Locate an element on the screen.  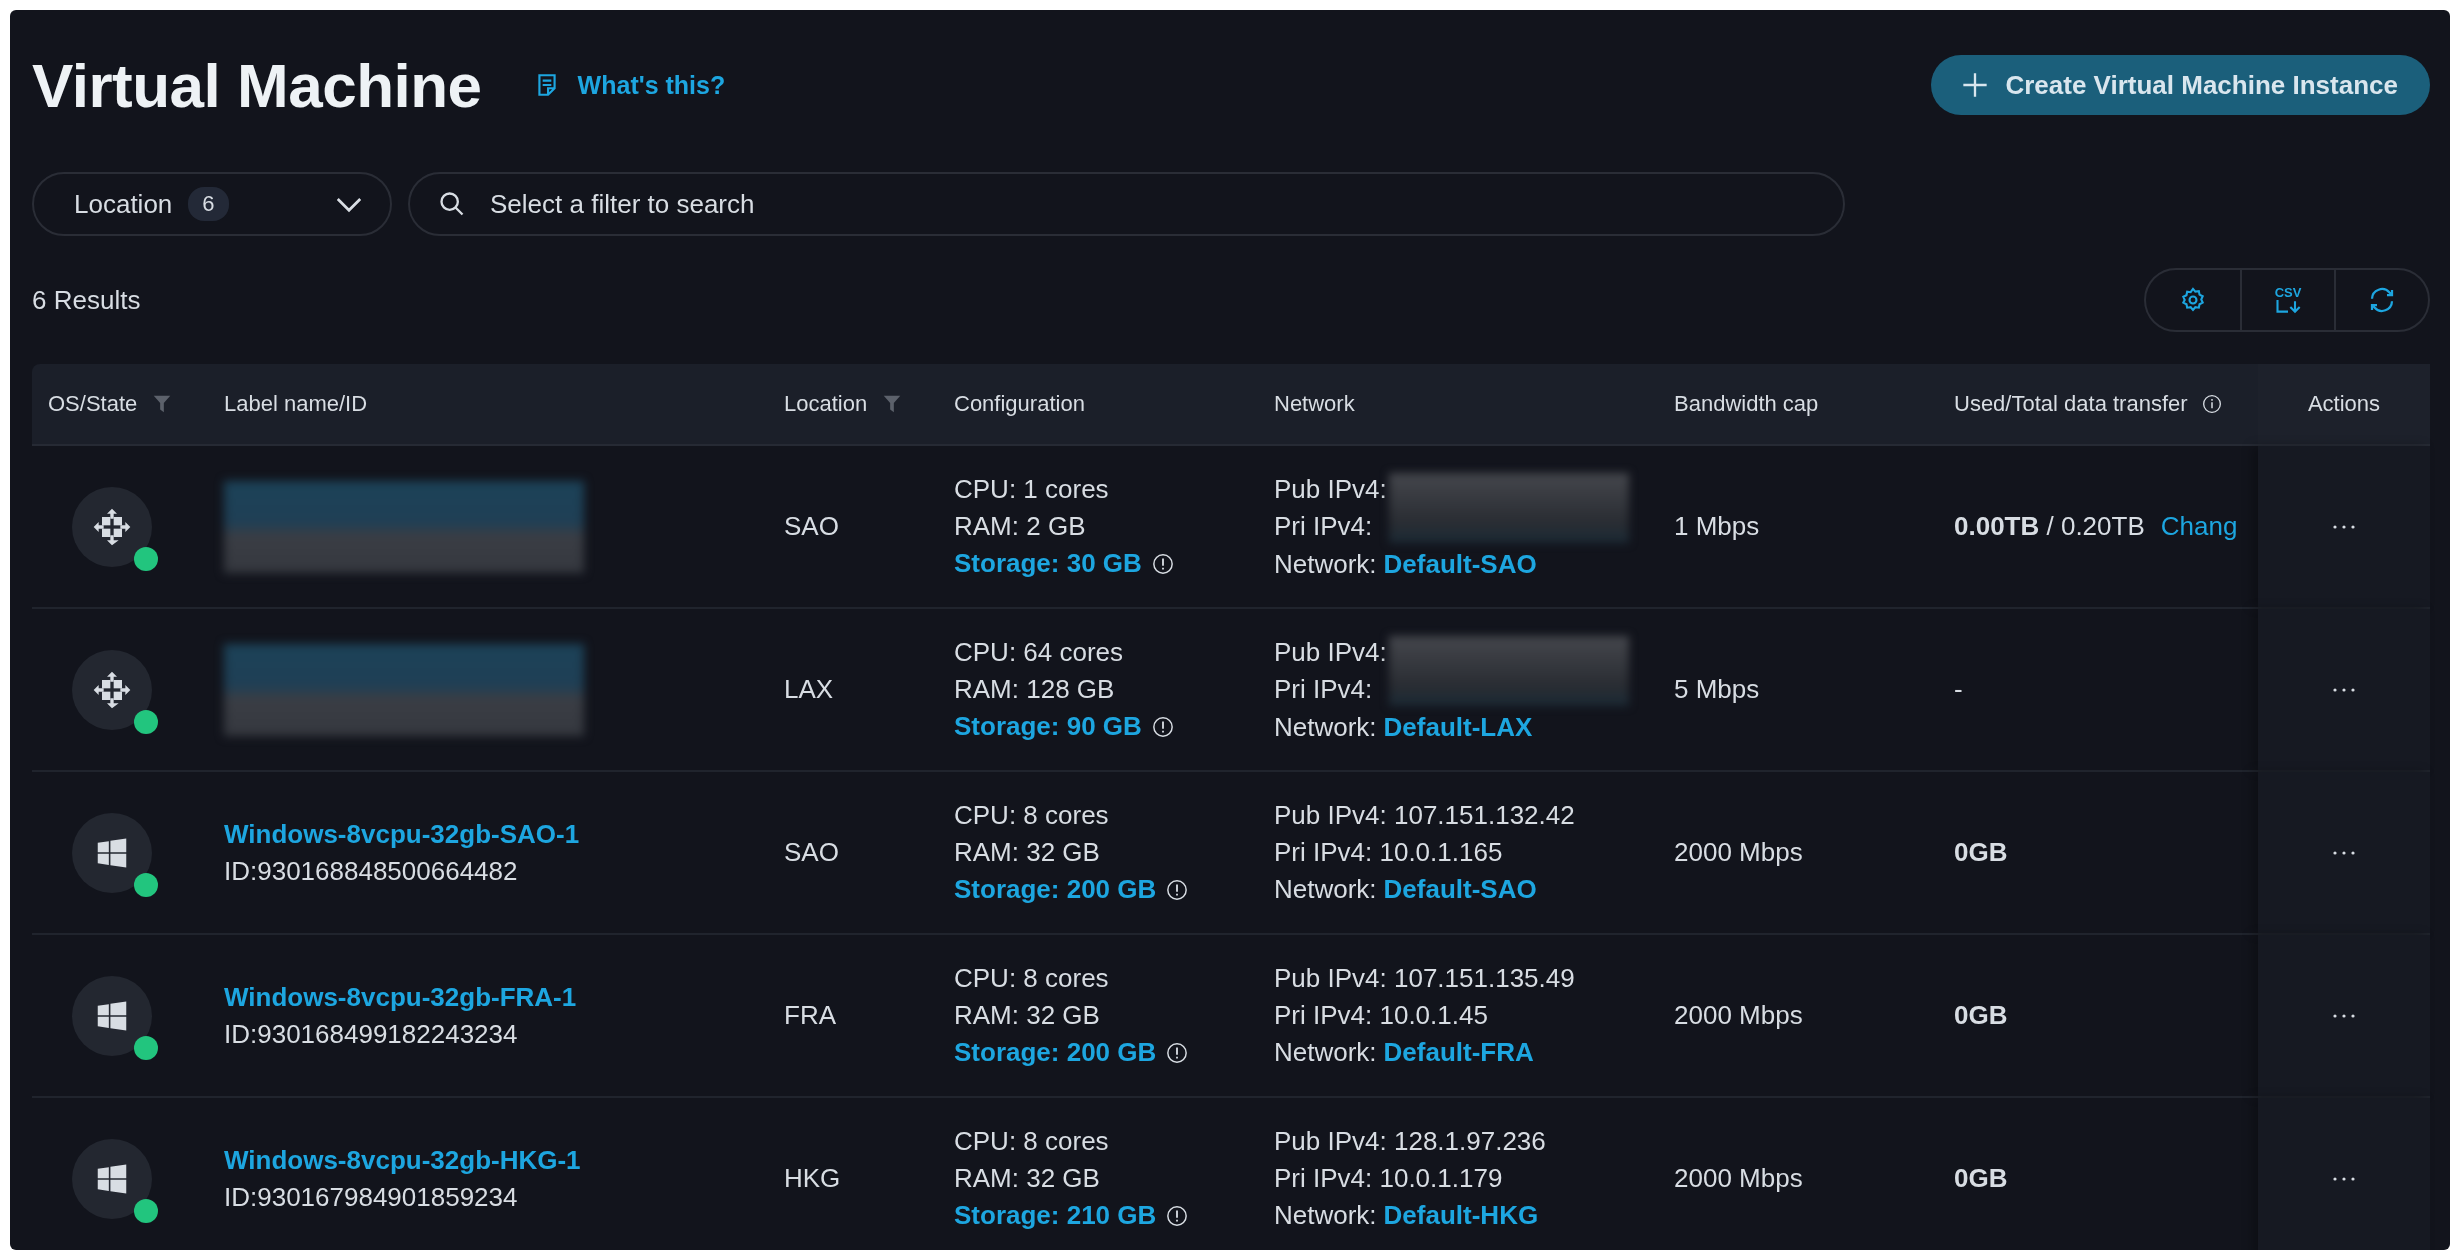
cpu-text: CPU: 64 cores is located at coordinates (1039, 652).